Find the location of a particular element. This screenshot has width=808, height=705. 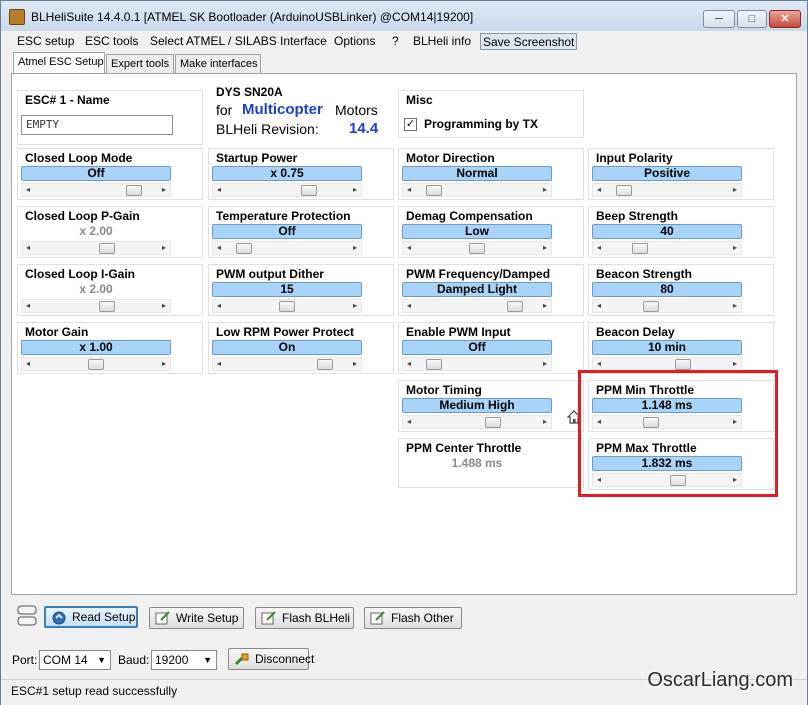

startup-power-slider: ◂ ▸ is located at coordinates (287, 190).